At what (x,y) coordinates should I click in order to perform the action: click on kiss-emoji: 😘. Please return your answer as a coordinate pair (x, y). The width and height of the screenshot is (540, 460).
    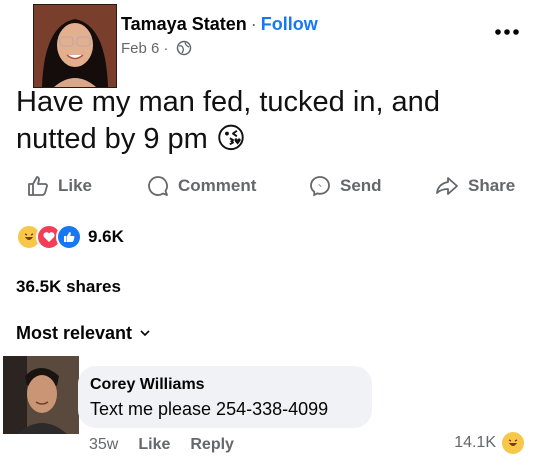
    Looking at the image, I should click on (231, 139).